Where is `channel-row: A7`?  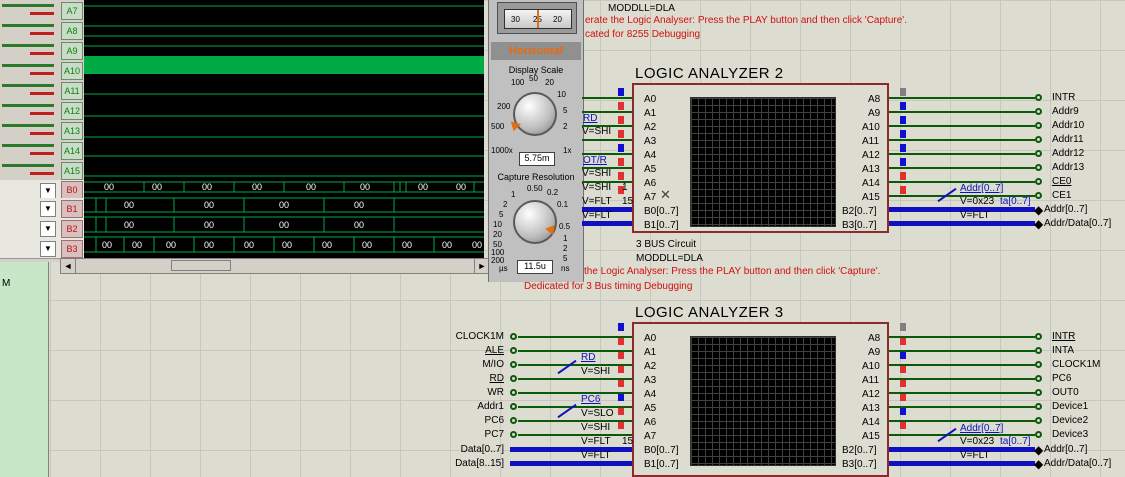
channel-row: A7 is located at coordinates (42, 10).